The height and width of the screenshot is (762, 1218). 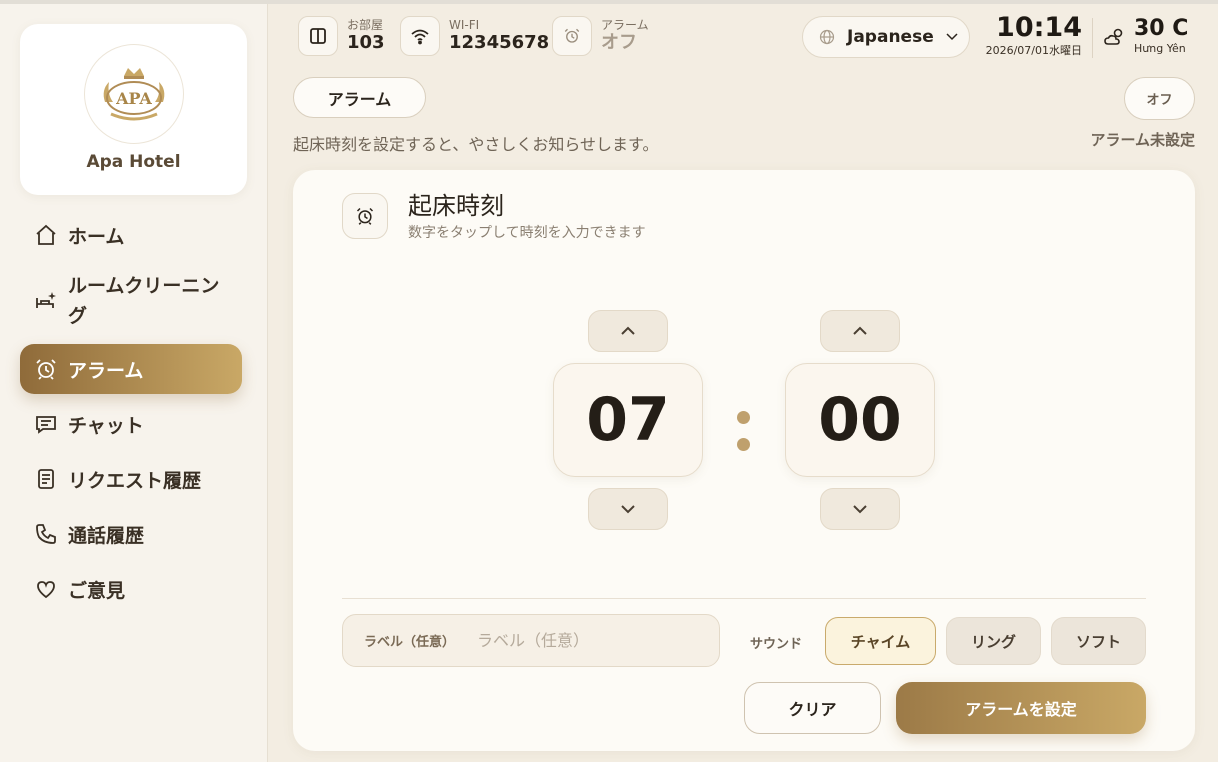 I want to click on sidebar-item-label: ルームクリーニング, so click(x=144, y=301).